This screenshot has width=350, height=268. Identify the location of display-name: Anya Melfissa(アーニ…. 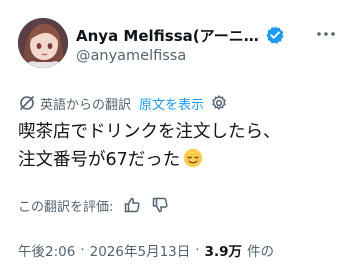
(167, 35).